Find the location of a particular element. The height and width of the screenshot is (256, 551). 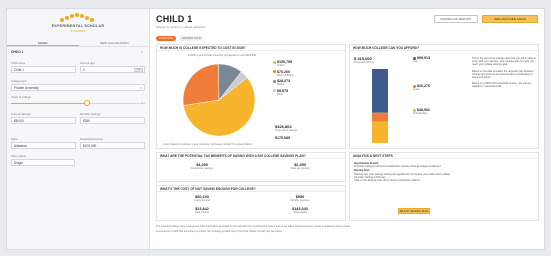

current-savings-input: $5,000 is located at coordinates (43, 120).